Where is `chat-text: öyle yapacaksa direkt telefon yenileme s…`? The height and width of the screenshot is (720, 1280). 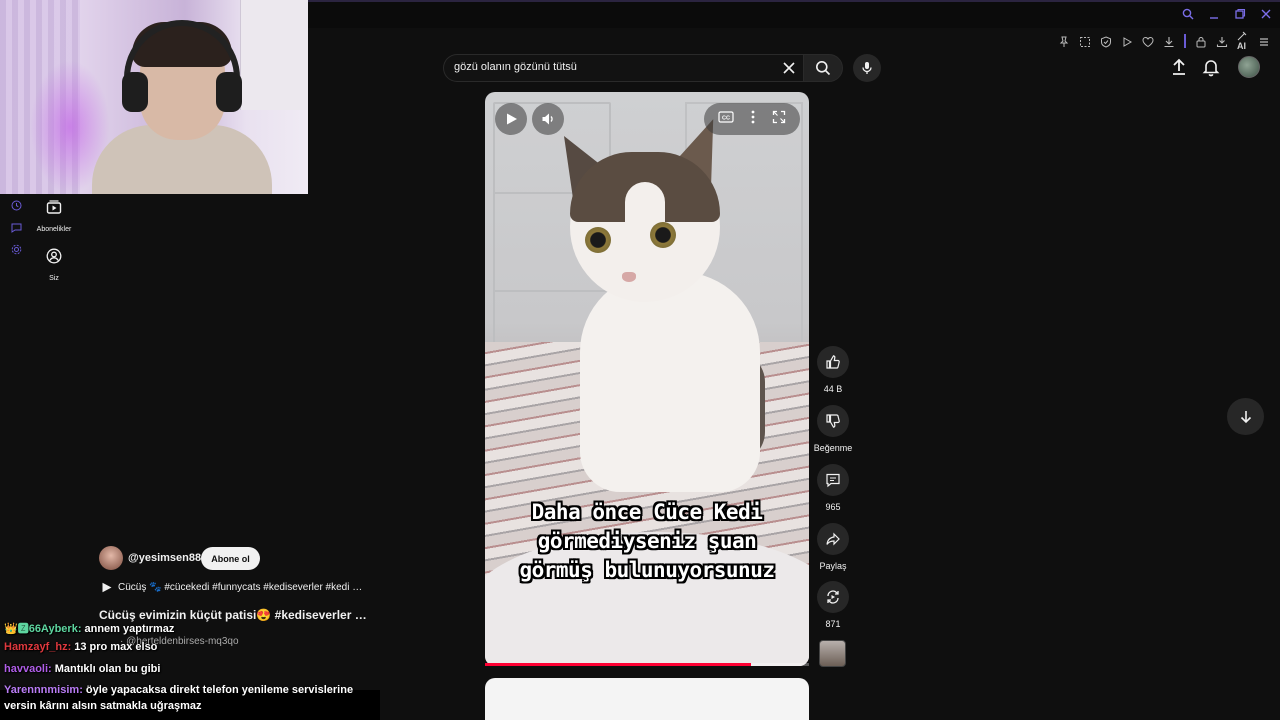
chat-text: öyle yapacaksa direkt telefon yenileme s… is located at coordinates (219, 690).